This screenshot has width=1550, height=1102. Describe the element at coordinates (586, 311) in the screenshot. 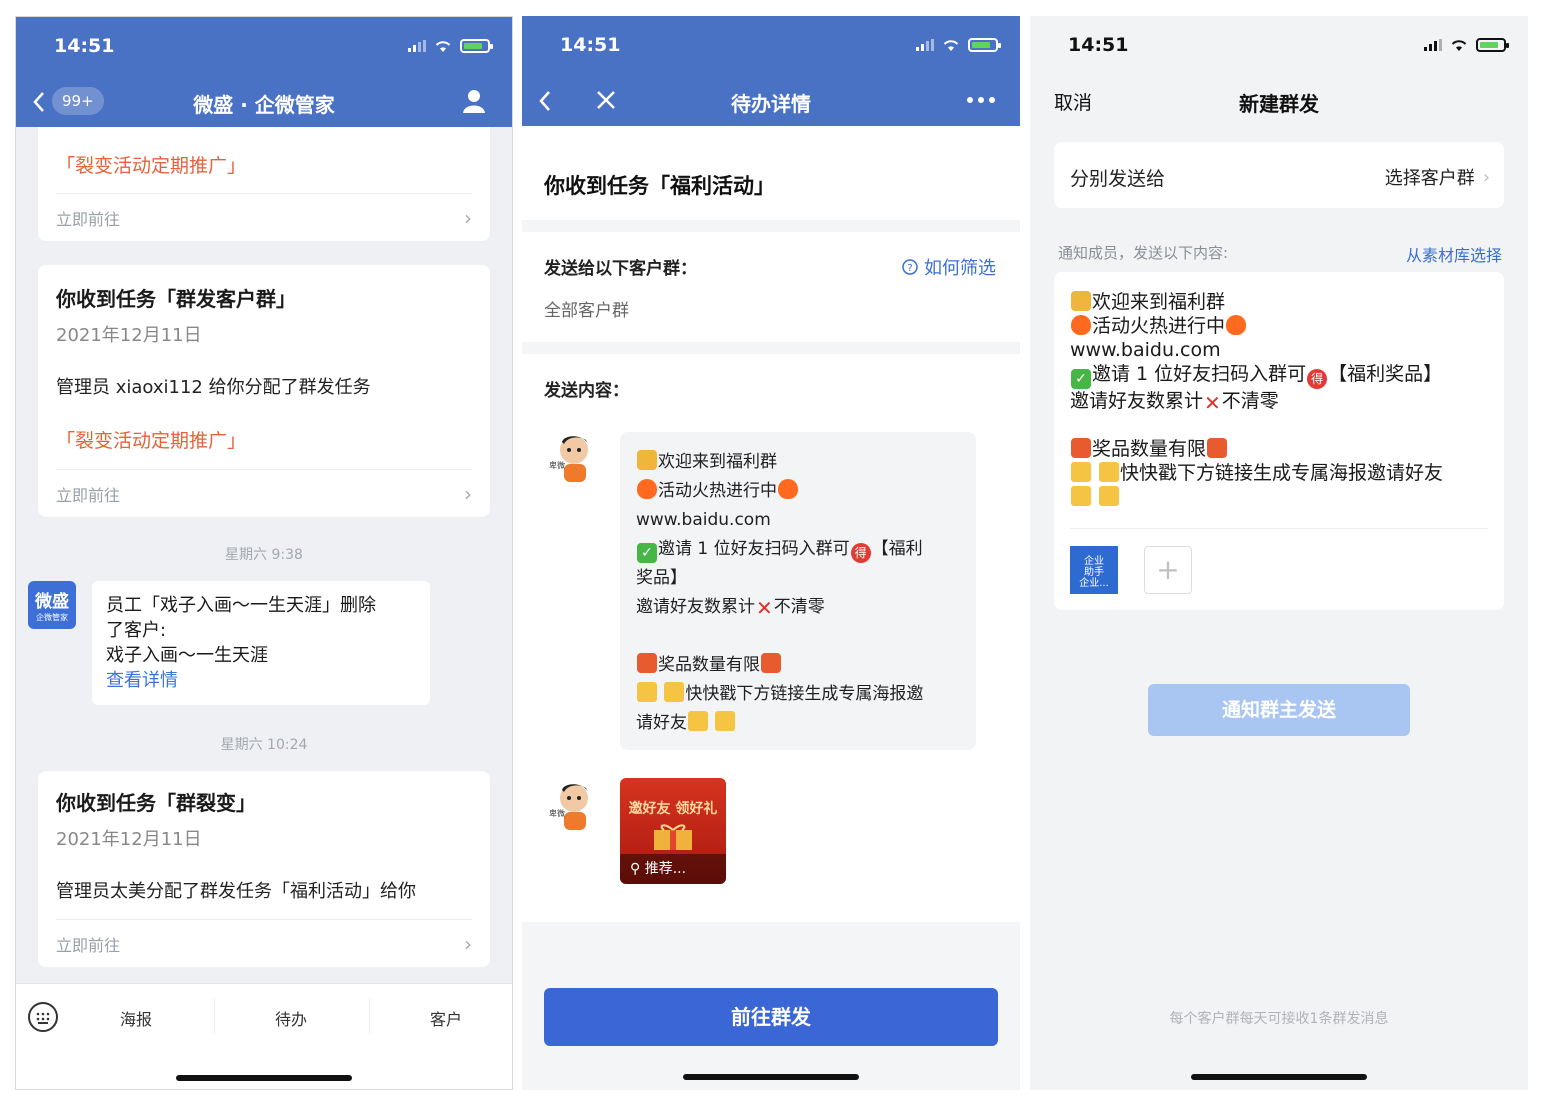

I see `target-value: 全部客户群` at that location.